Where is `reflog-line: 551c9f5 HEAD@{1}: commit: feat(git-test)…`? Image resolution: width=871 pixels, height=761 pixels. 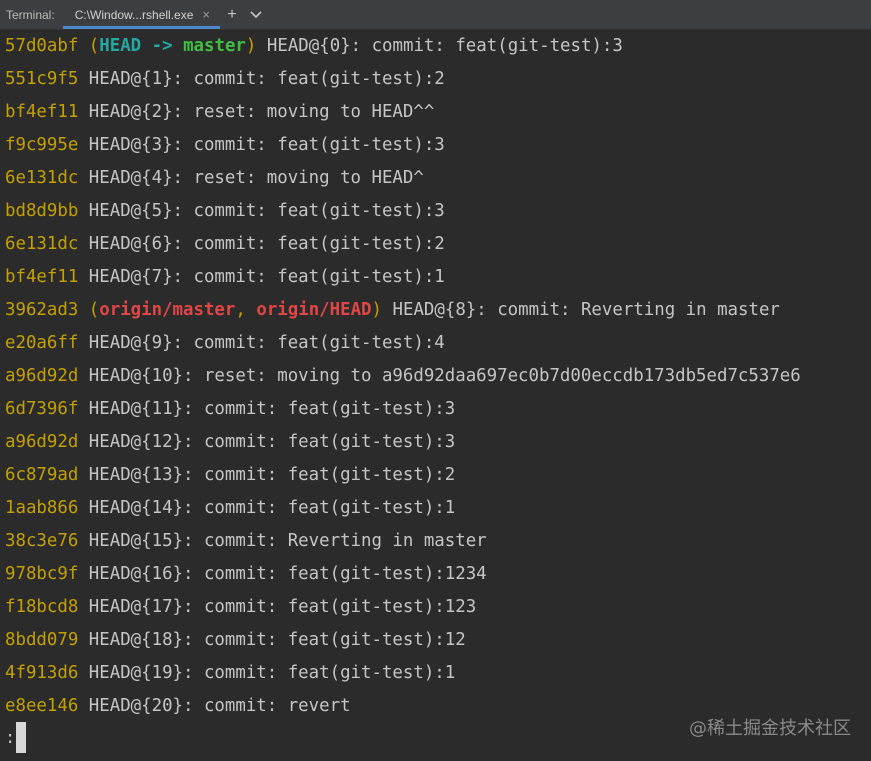 reflog-line: 551c9f5 HEAD@{1}: commit: feat(git-test)… is located at coordinates (435, 79).